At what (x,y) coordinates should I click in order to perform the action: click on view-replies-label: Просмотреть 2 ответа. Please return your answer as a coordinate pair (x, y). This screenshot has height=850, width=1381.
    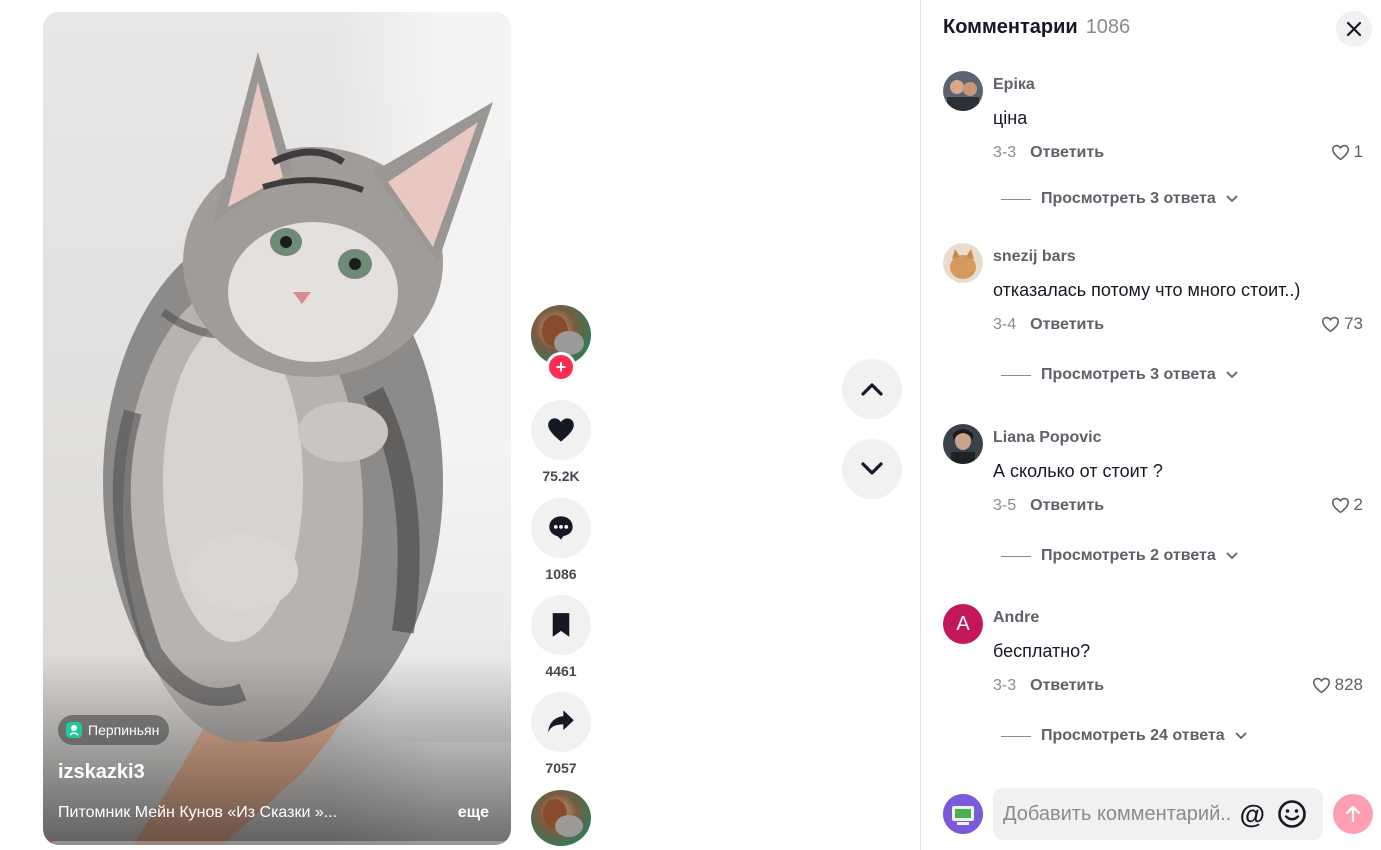
    Looking at the image, I should click on (1128, 555).